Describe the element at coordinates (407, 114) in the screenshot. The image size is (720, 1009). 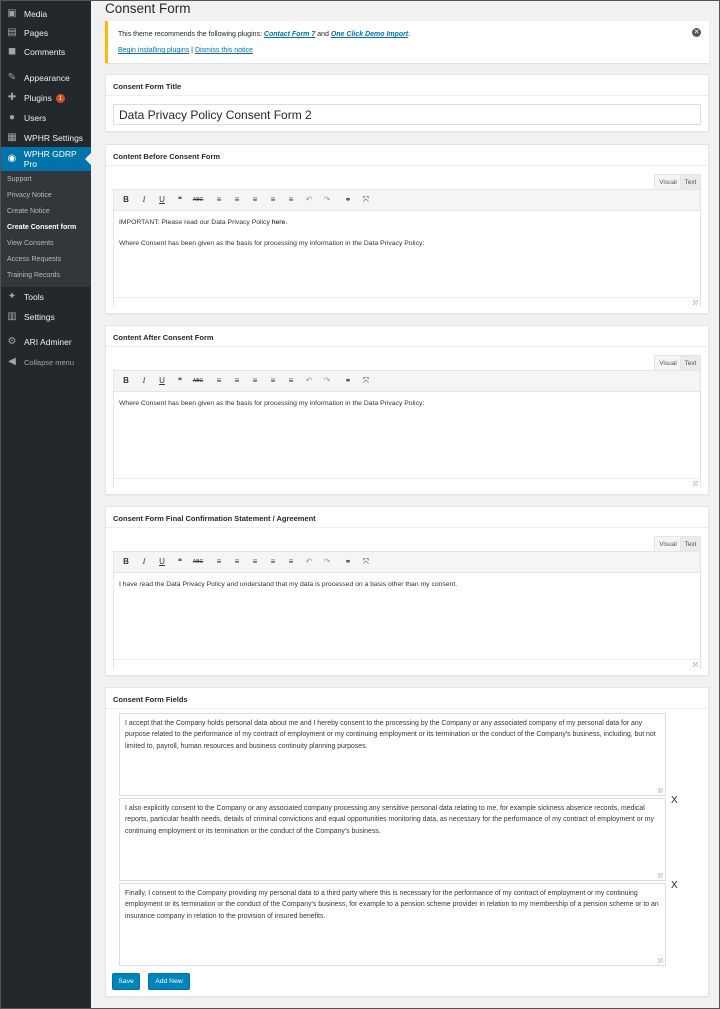
I see `consent-title-input: Data Privacy Policy Consent Form 2` at that location.